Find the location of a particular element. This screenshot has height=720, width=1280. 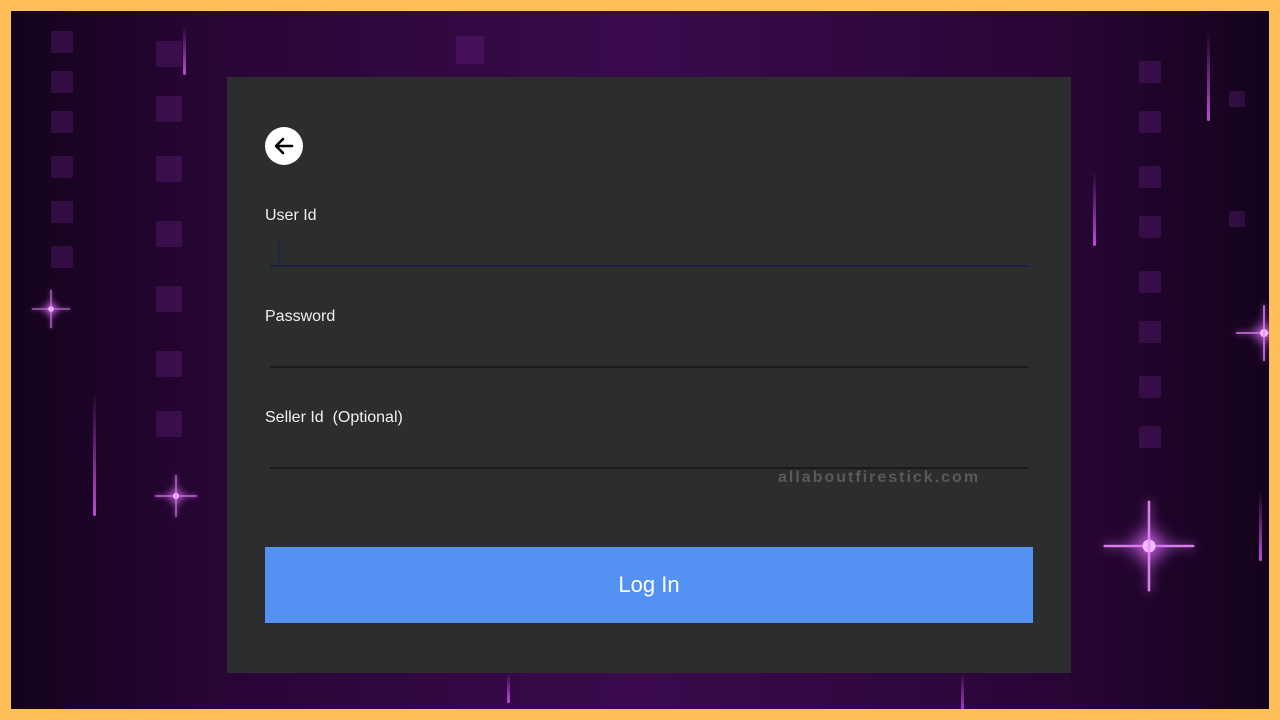

login-button: Log In is located at coordinates (649, 585).